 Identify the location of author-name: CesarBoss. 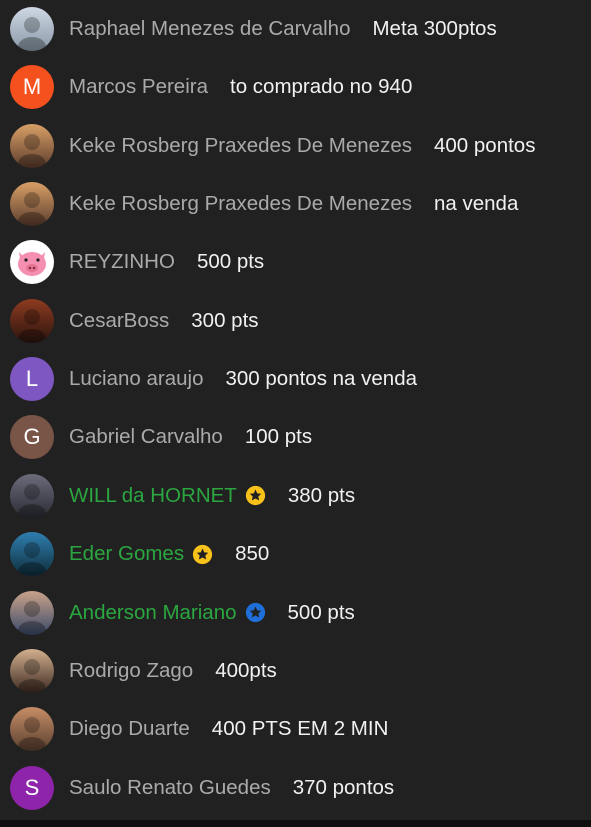
(119, 321).